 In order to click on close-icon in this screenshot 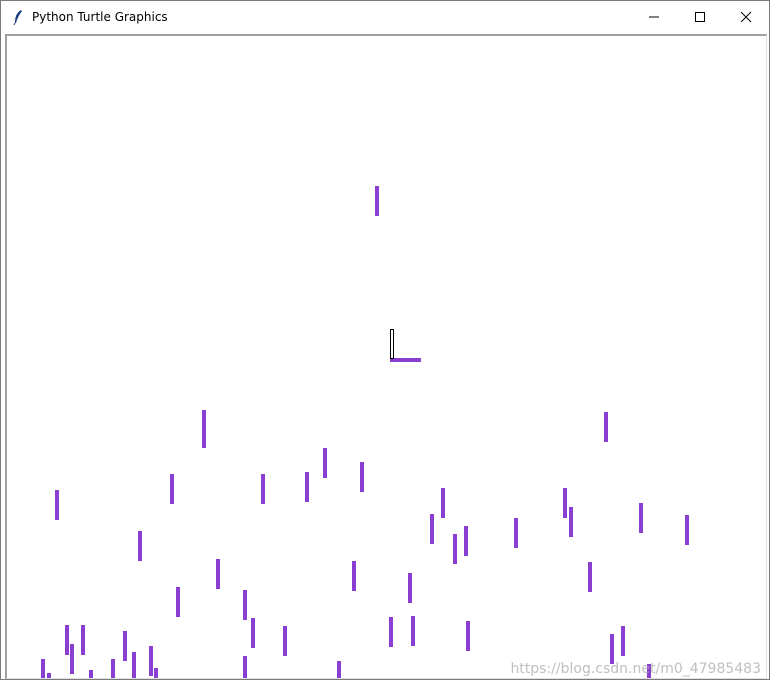, I will do `click(746, 16)`.